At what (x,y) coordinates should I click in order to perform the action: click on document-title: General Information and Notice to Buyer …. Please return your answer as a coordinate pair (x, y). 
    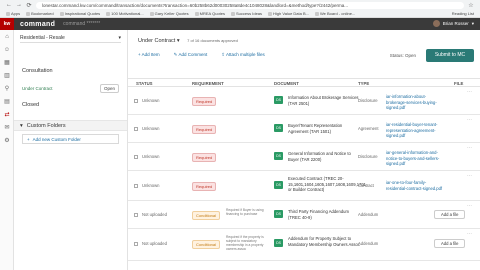
    Looking at the image, I should click on (324, 156).